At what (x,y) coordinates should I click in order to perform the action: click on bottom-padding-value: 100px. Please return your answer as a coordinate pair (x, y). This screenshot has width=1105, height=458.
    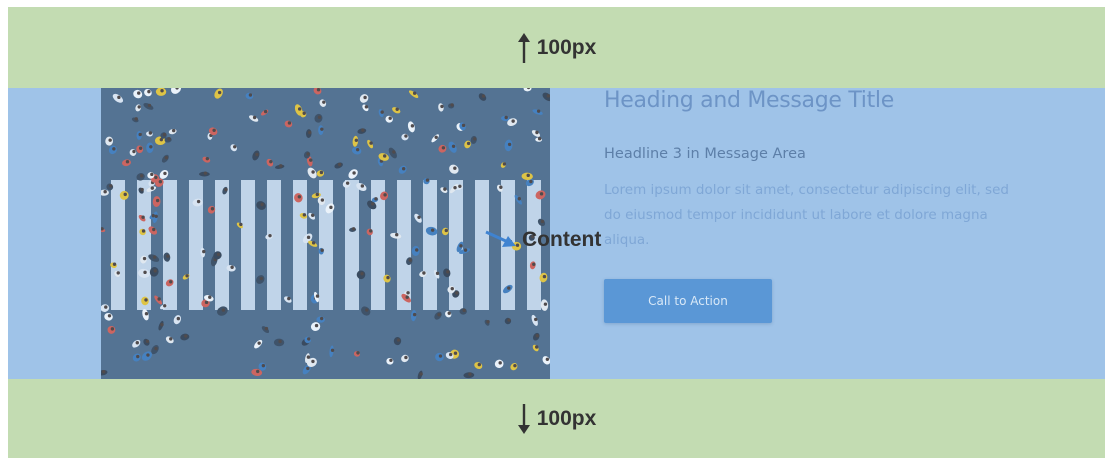
    Looking at the image, I should click on (566, 418).